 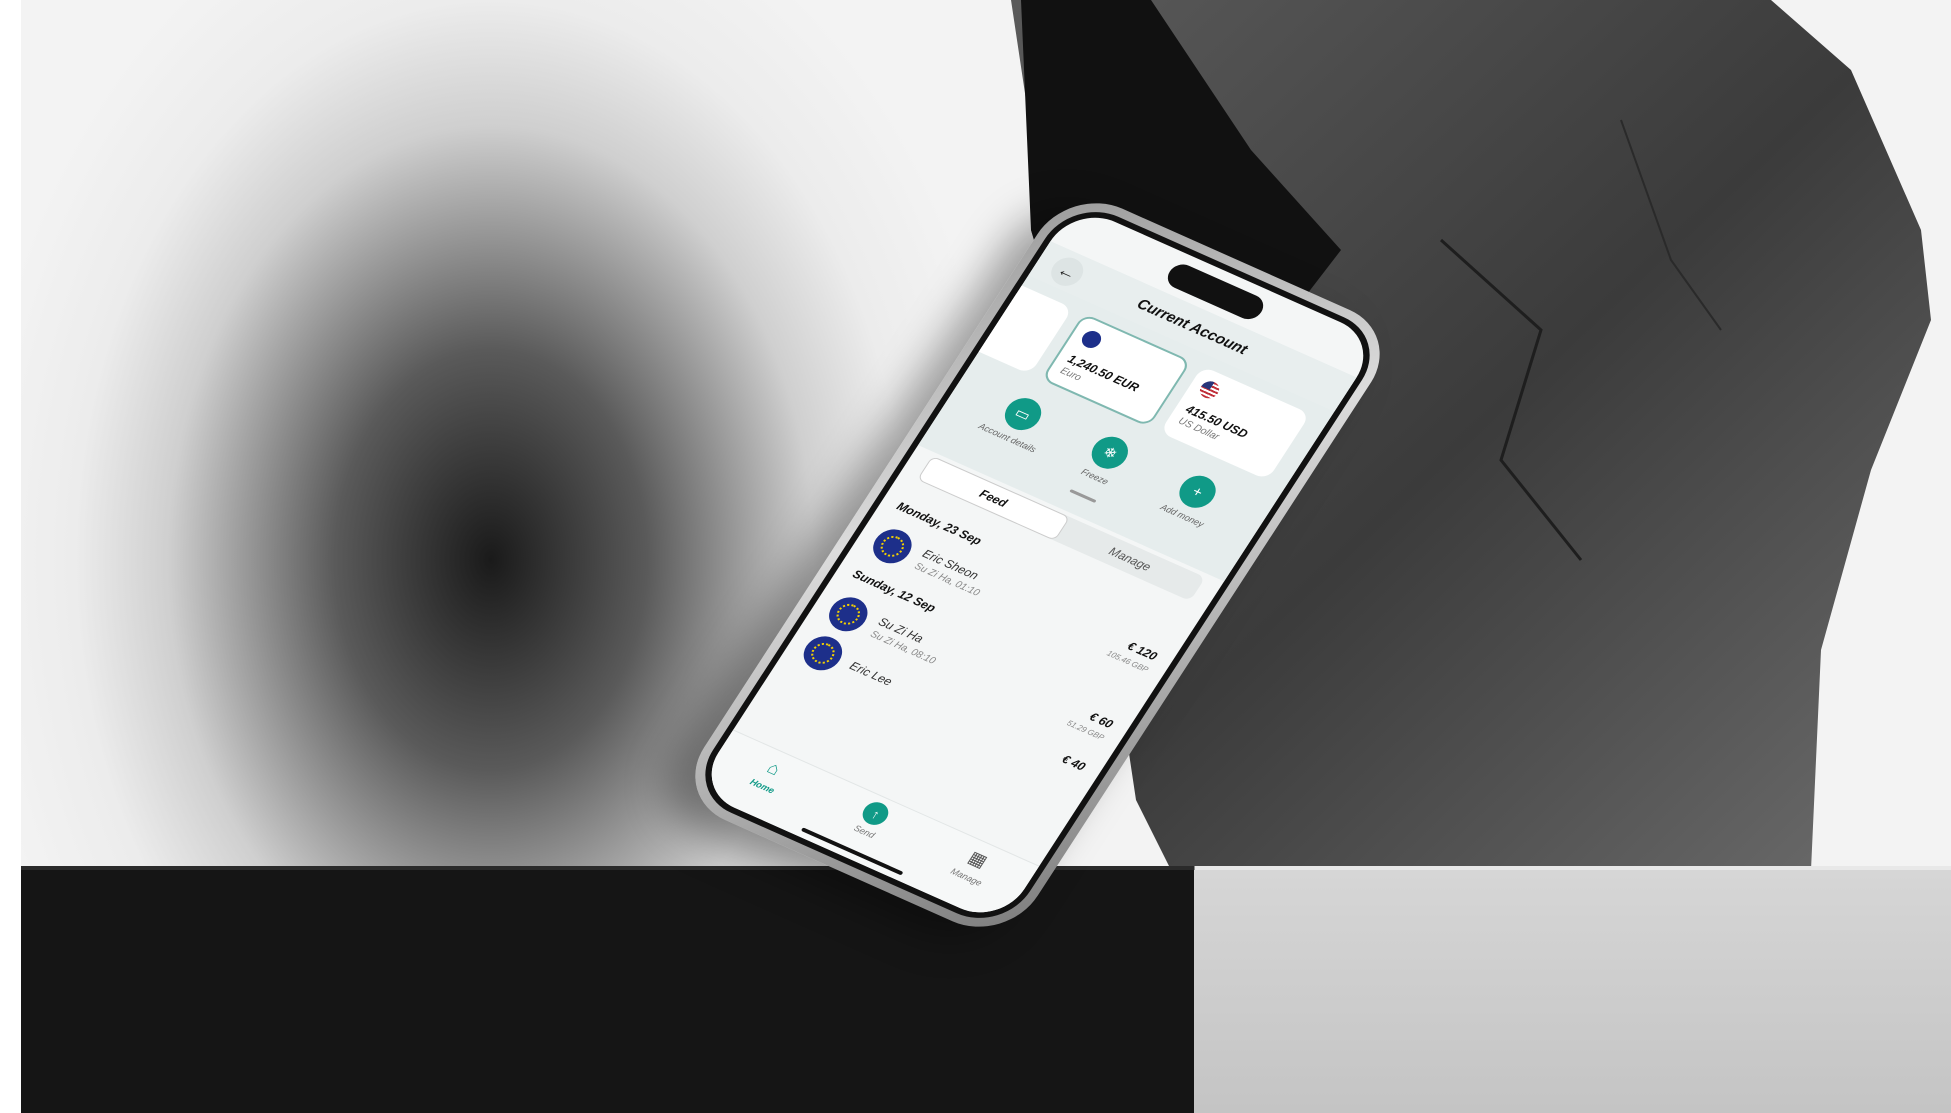 I want to click on ledge-light, so click(x=1572, y=991).